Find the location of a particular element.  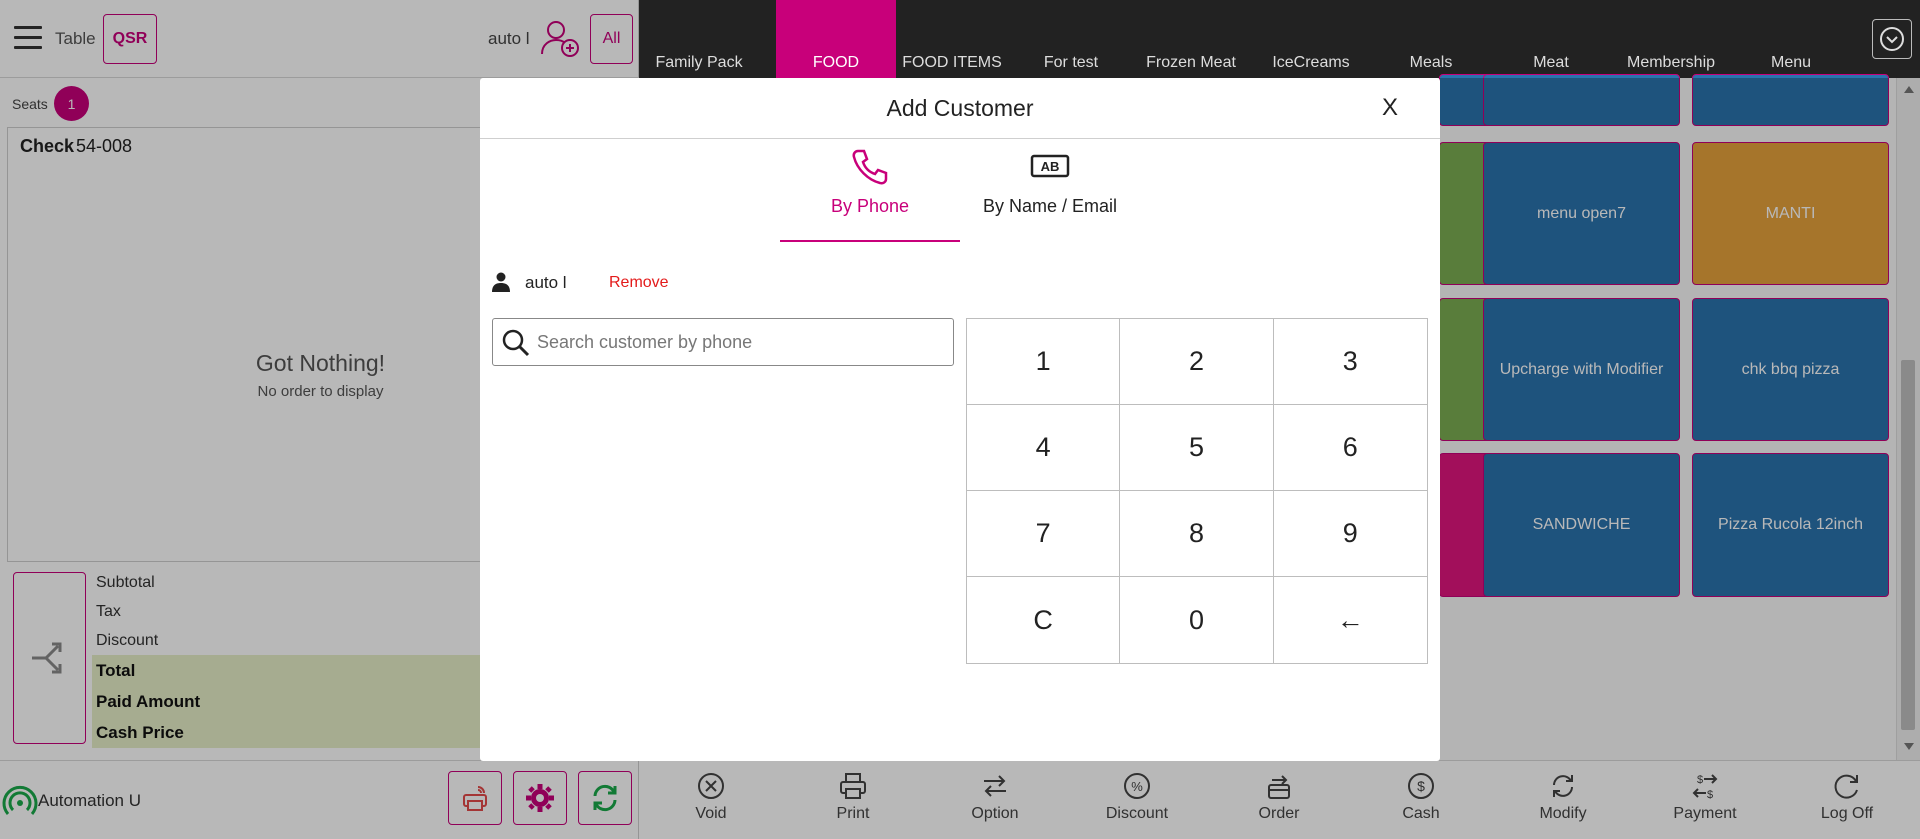

keypad-key-backspace: ← is located at coordinates (1350, 620).